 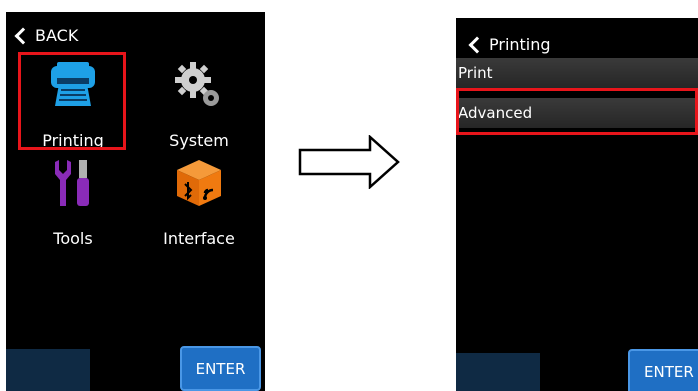 I want to click on right-arrow-icon, so click(x=349, y=162).